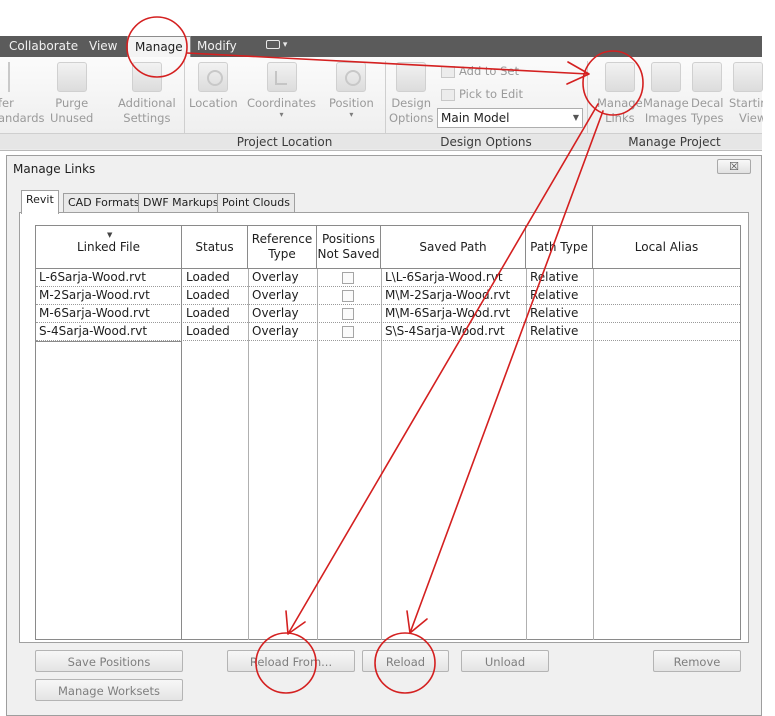  I want to click on globe-icon, so click(213, 77).